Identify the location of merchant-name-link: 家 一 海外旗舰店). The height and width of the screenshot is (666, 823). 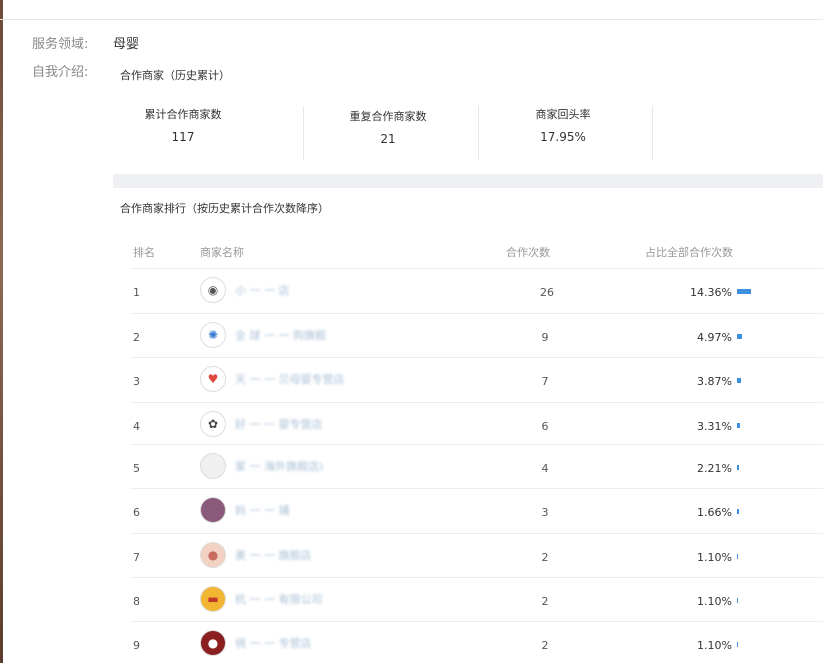
(279, 466).